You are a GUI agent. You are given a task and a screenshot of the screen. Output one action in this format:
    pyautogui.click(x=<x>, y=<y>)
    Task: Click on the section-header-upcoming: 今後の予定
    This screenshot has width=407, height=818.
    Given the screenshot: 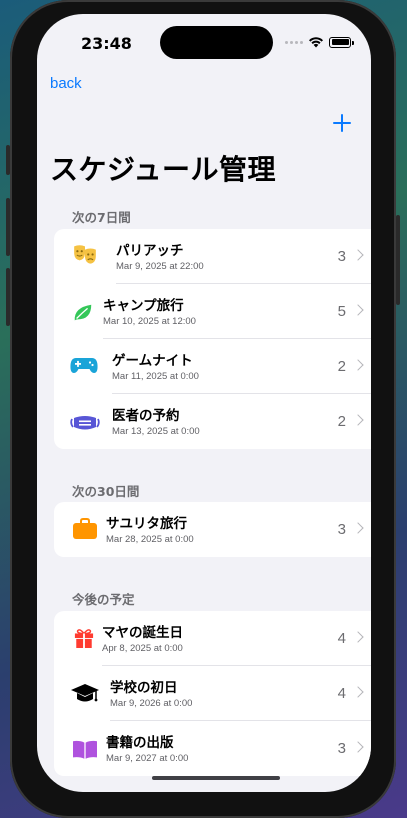 What is the action you would take?
    pyautogui.click(x=103, y=599)
    